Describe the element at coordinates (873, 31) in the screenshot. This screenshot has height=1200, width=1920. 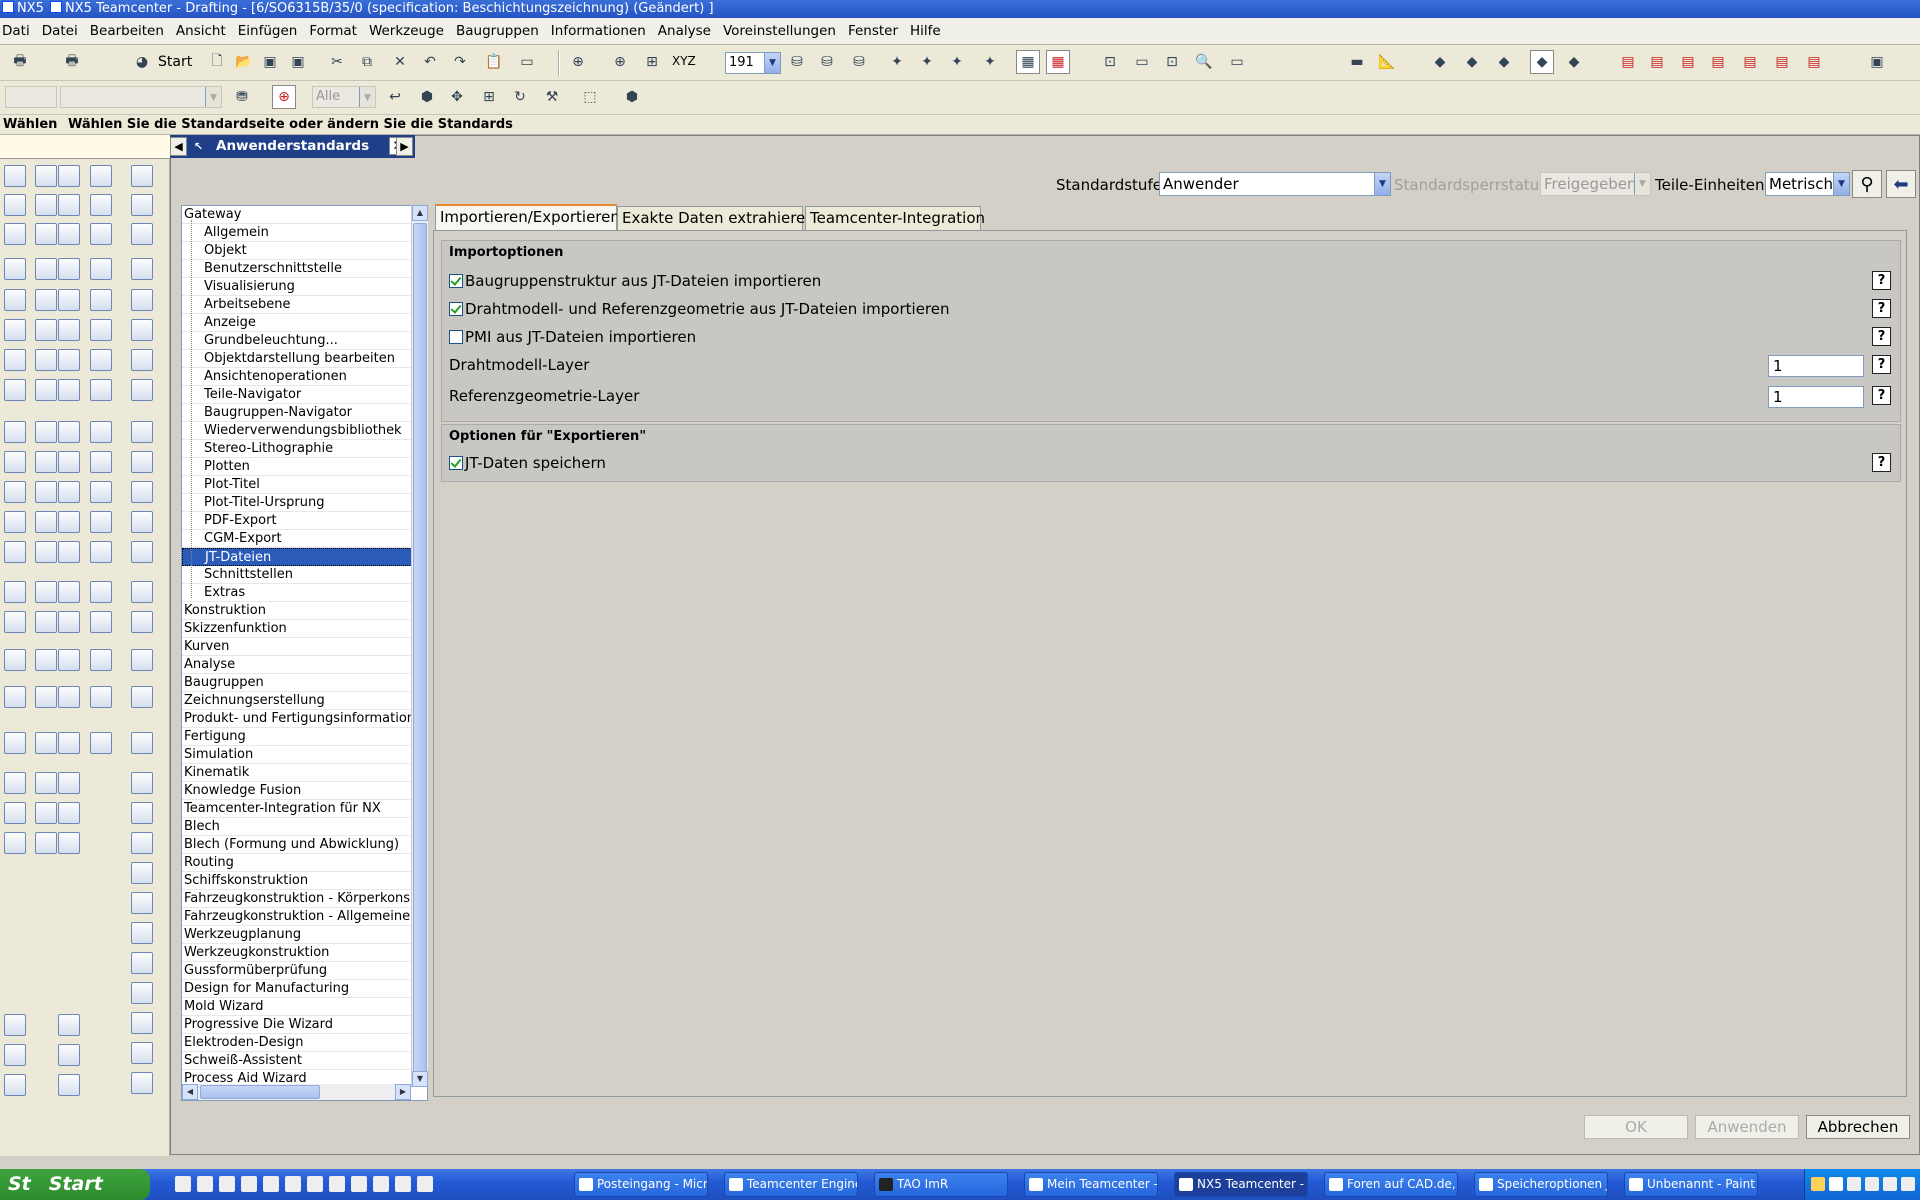
I see `menu-fenster: Fenster` at that location.